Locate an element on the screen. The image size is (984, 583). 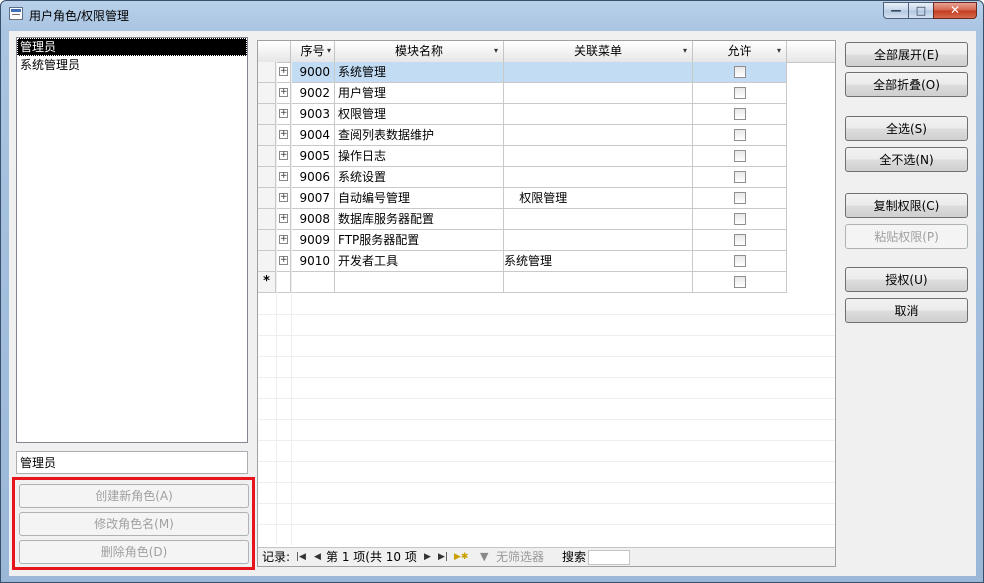
cancel-button: 取消 is located at coordinates (906, 310).